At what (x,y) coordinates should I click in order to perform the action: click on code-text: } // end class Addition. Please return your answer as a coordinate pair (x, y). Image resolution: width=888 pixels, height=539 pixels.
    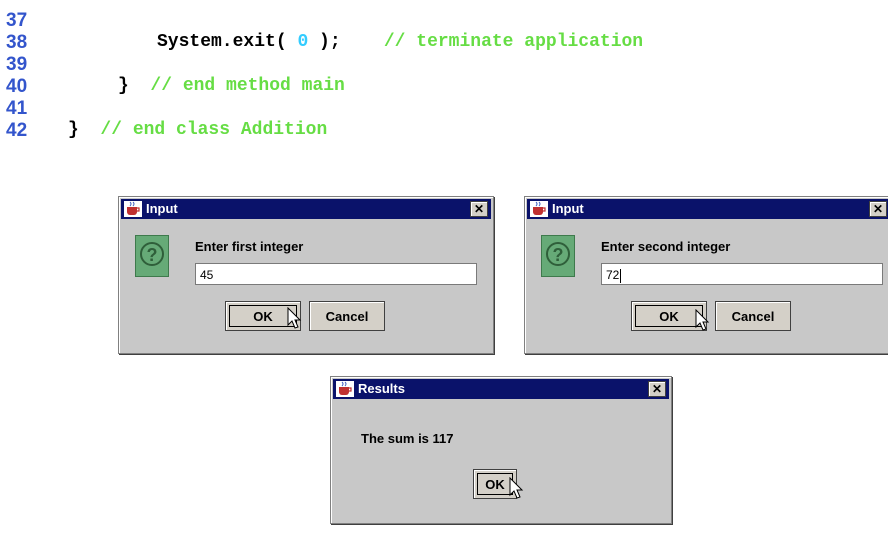
    Looking at the image, I should click on (197, 130).